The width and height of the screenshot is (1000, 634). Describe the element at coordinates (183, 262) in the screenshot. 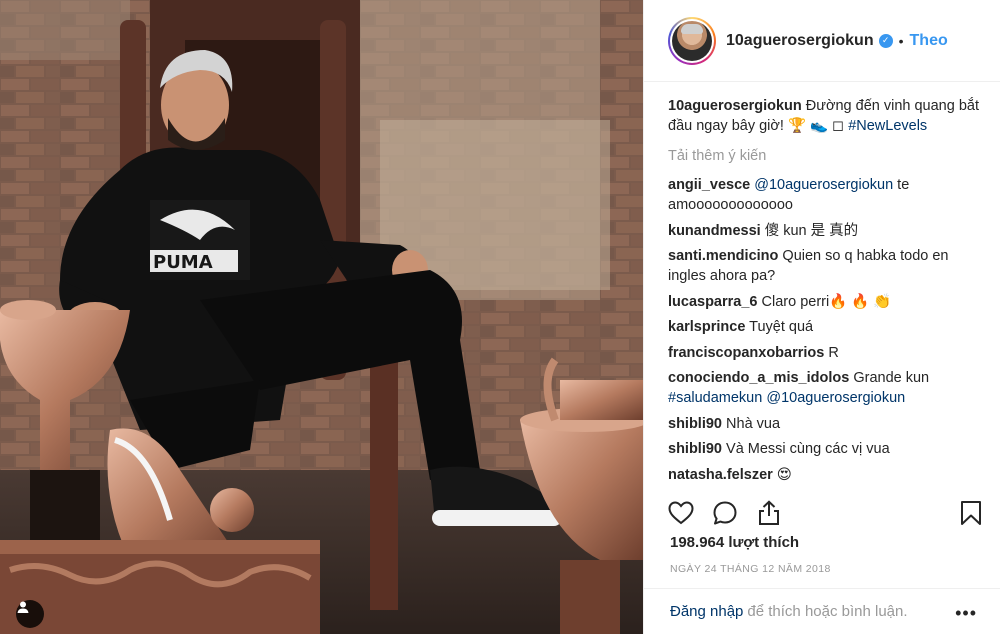

I see `svg-text: PUMA` at that location.